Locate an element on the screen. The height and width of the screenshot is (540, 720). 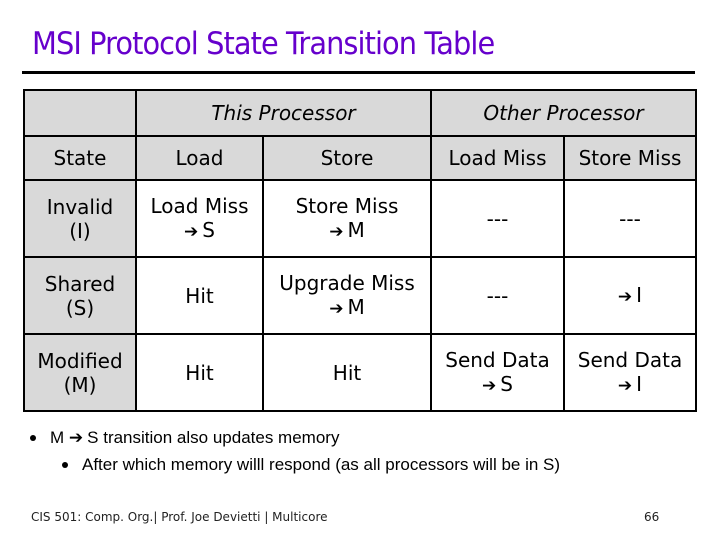
table-row-shared: Shared (S) Hit Upgrade Miss ➔ M --- ➔ I is located at coordinates (360, 295).